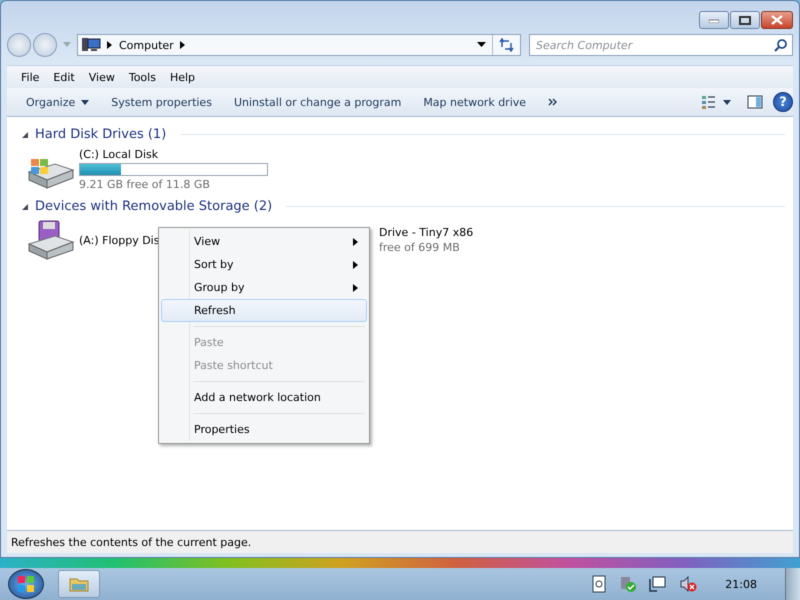 This screenshot has height=600, width=800. I want to click on menu-item: File, so click(30, 77).